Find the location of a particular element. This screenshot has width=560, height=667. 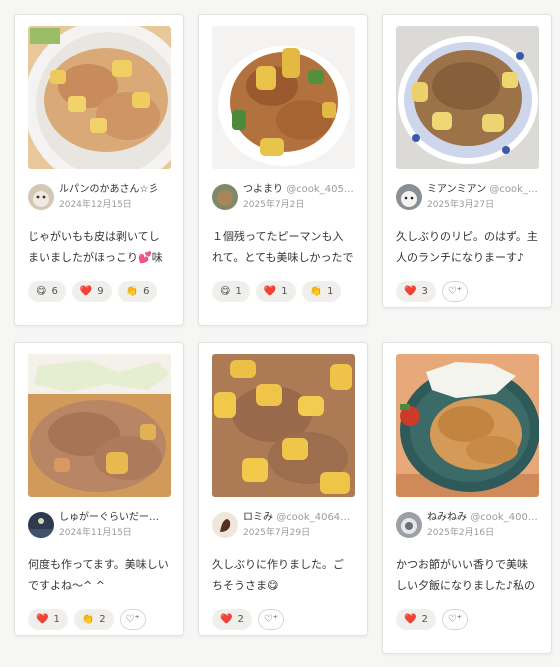

post-date: 2024年12月15日 is located at coordinates (95, 205).